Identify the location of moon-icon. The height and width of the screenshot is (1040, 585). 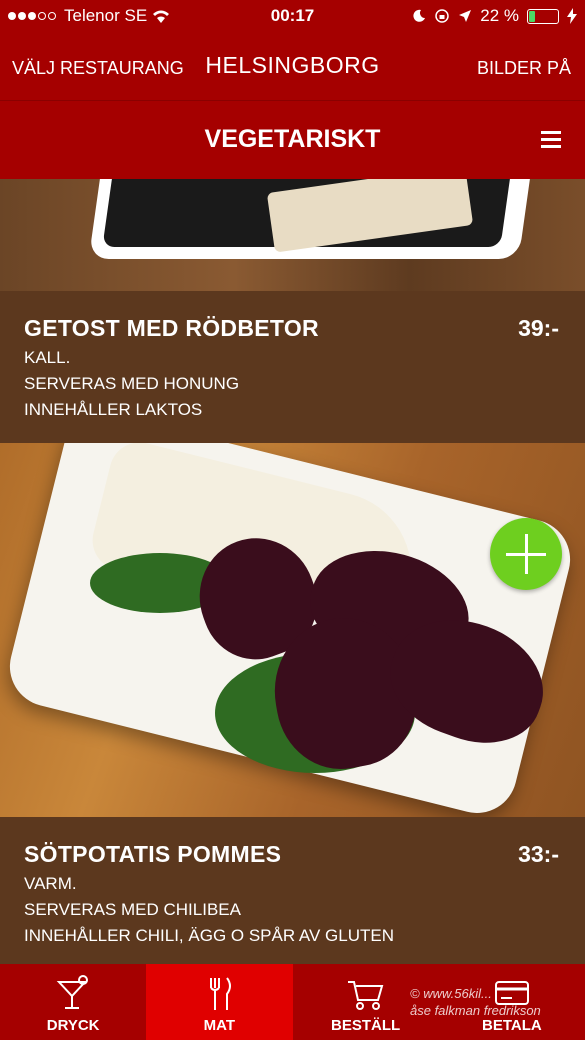
(419, 15).